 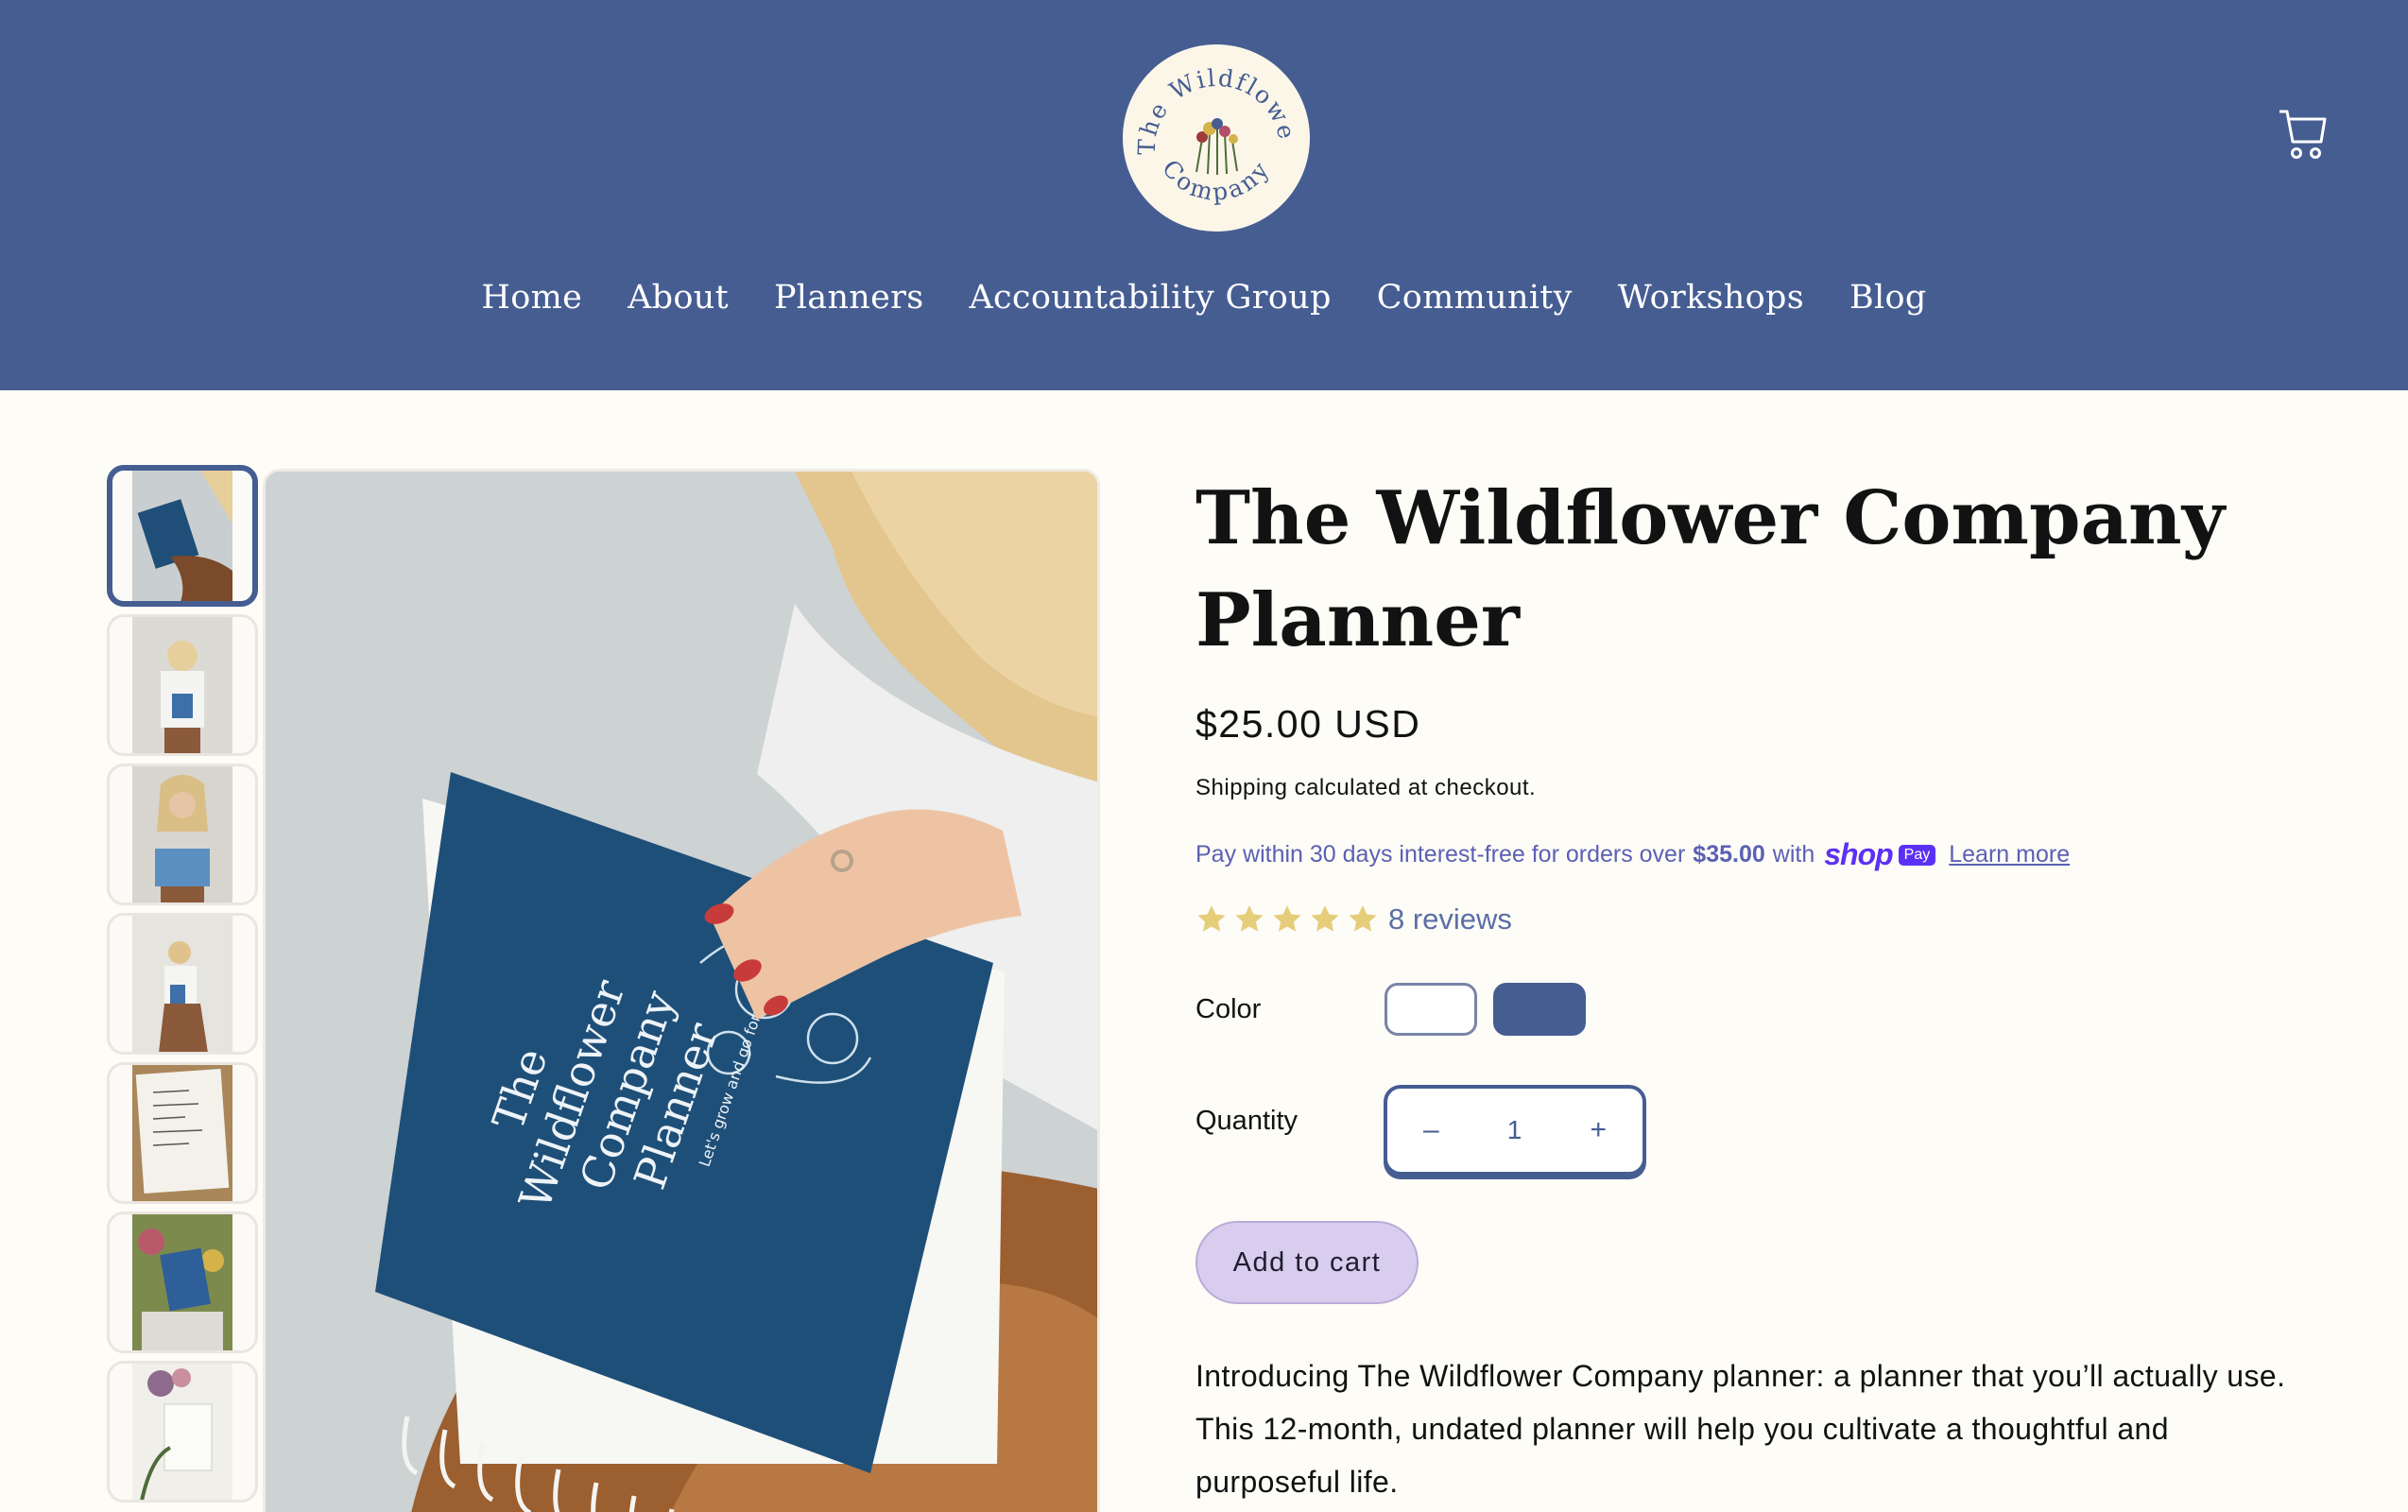 What do you see at coordinates (1431, 1130) in the screenshot?
I see `quantity-decrease-button: –` at bounding box center [1431, 1130].